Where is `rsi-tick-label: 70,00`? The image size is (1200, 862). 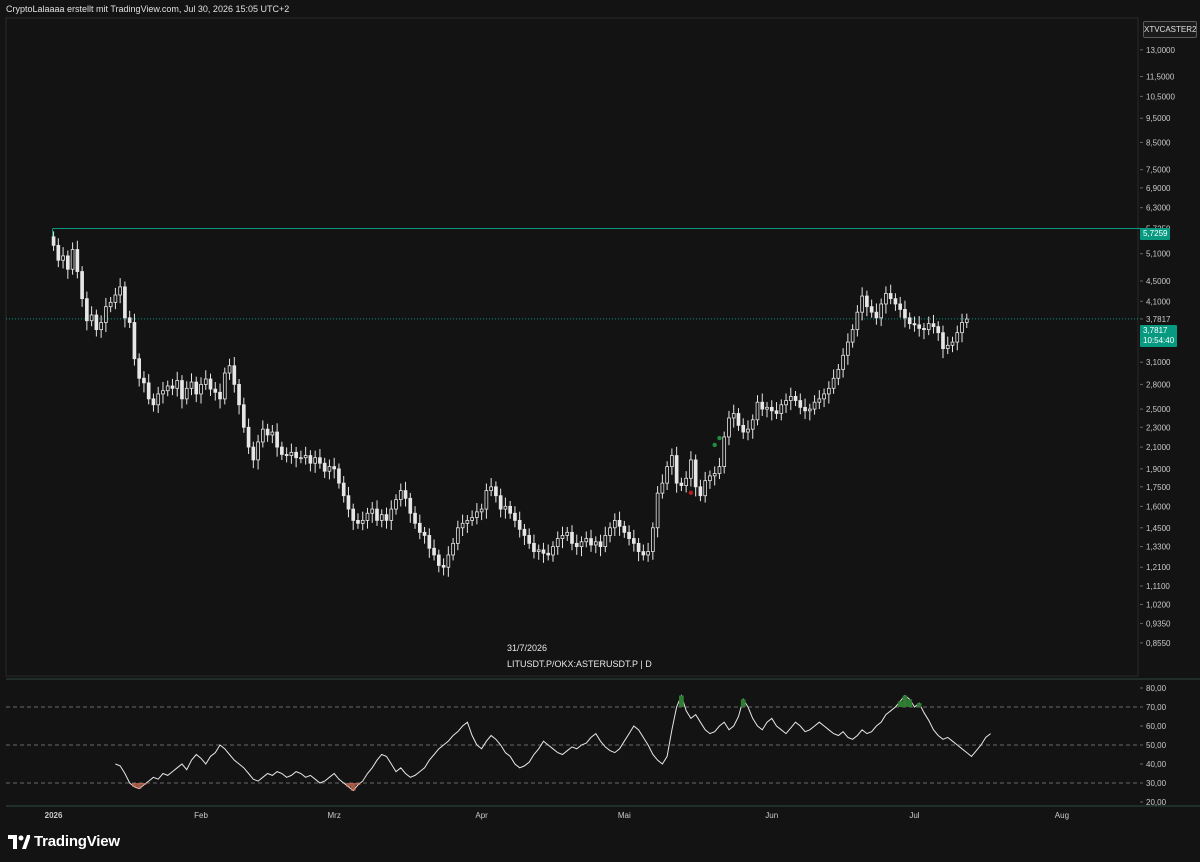
rsi-tick-label: 70,00 is located at coordinates (1156, 707).